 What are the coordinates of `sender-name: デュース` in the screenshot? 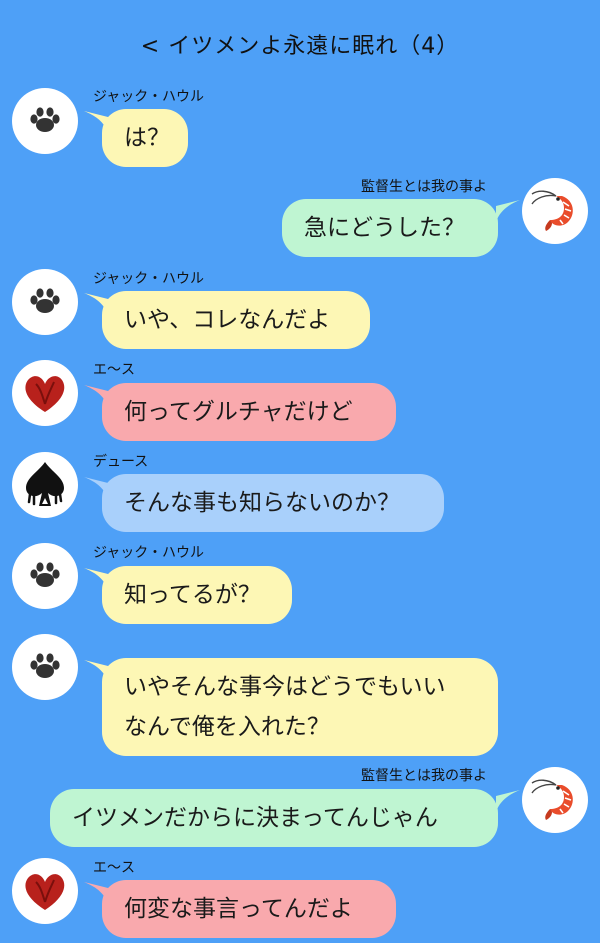 It's located at (121, 462).